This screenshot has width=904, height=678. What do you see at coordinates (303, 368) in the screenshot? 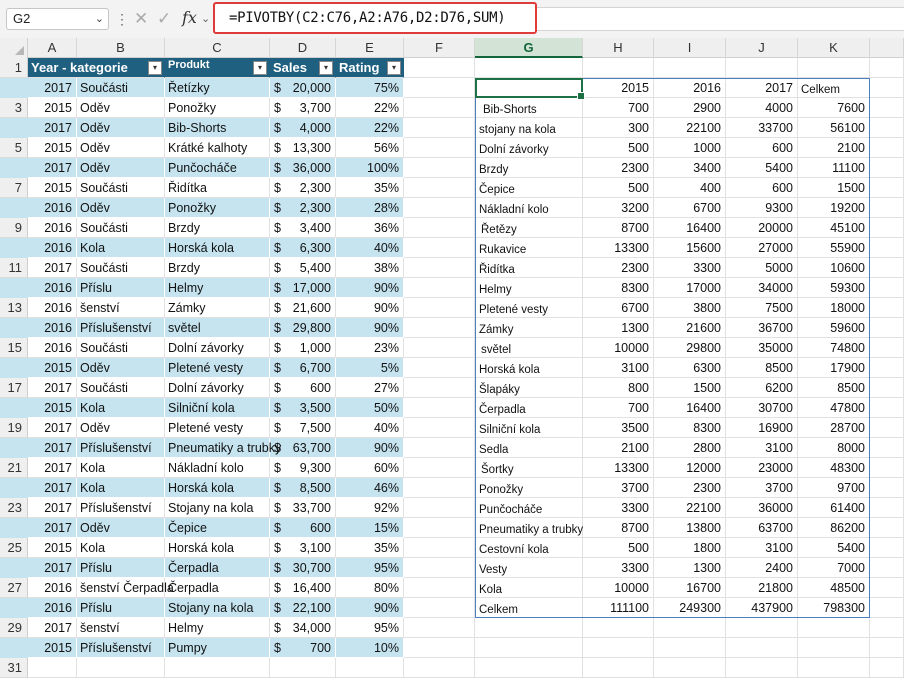
I see `sales-cell: $6,700` at bounding box center [303, 368].